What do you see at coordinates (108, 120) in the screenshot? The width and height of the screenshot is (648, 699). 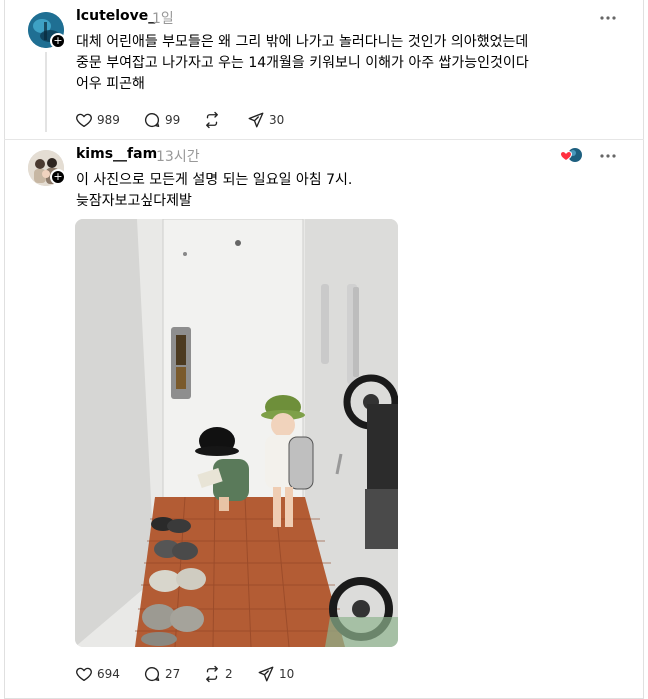 I see `like-count: 989` at bounding box center [108, 120].